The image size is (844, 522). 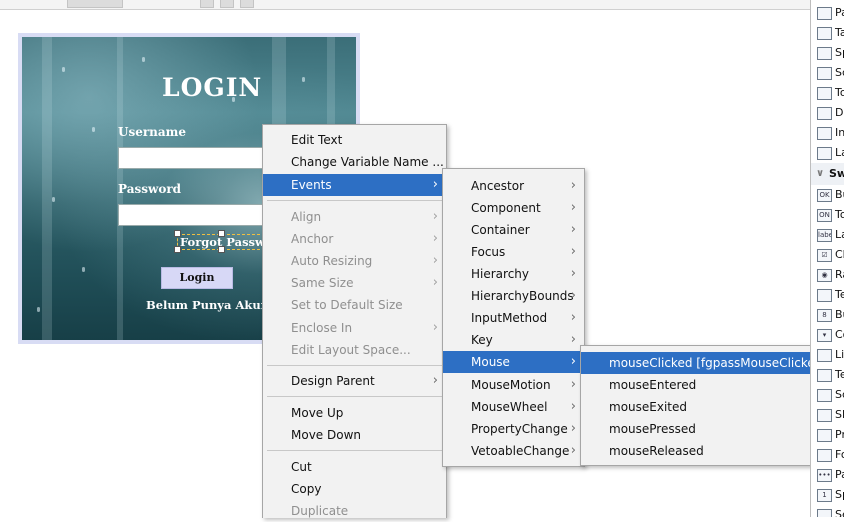 I want to click on event-ancestor: Ancestor ›, so click(x=513, y=186).